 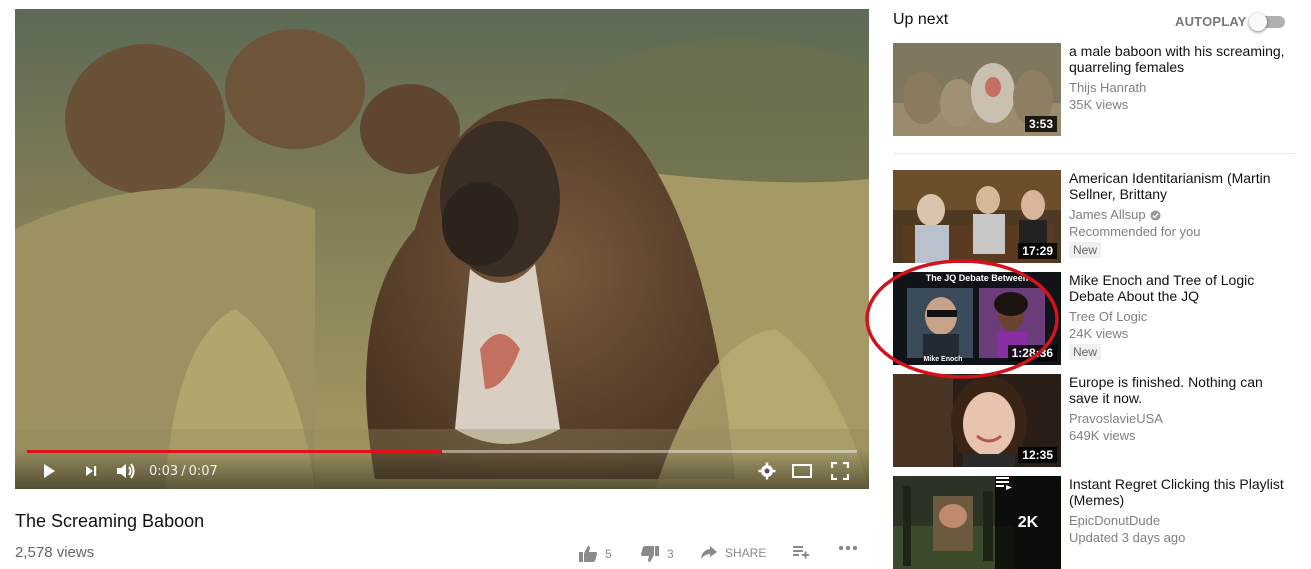 I want to click on more-actions-button, so click(x=848, y=548).